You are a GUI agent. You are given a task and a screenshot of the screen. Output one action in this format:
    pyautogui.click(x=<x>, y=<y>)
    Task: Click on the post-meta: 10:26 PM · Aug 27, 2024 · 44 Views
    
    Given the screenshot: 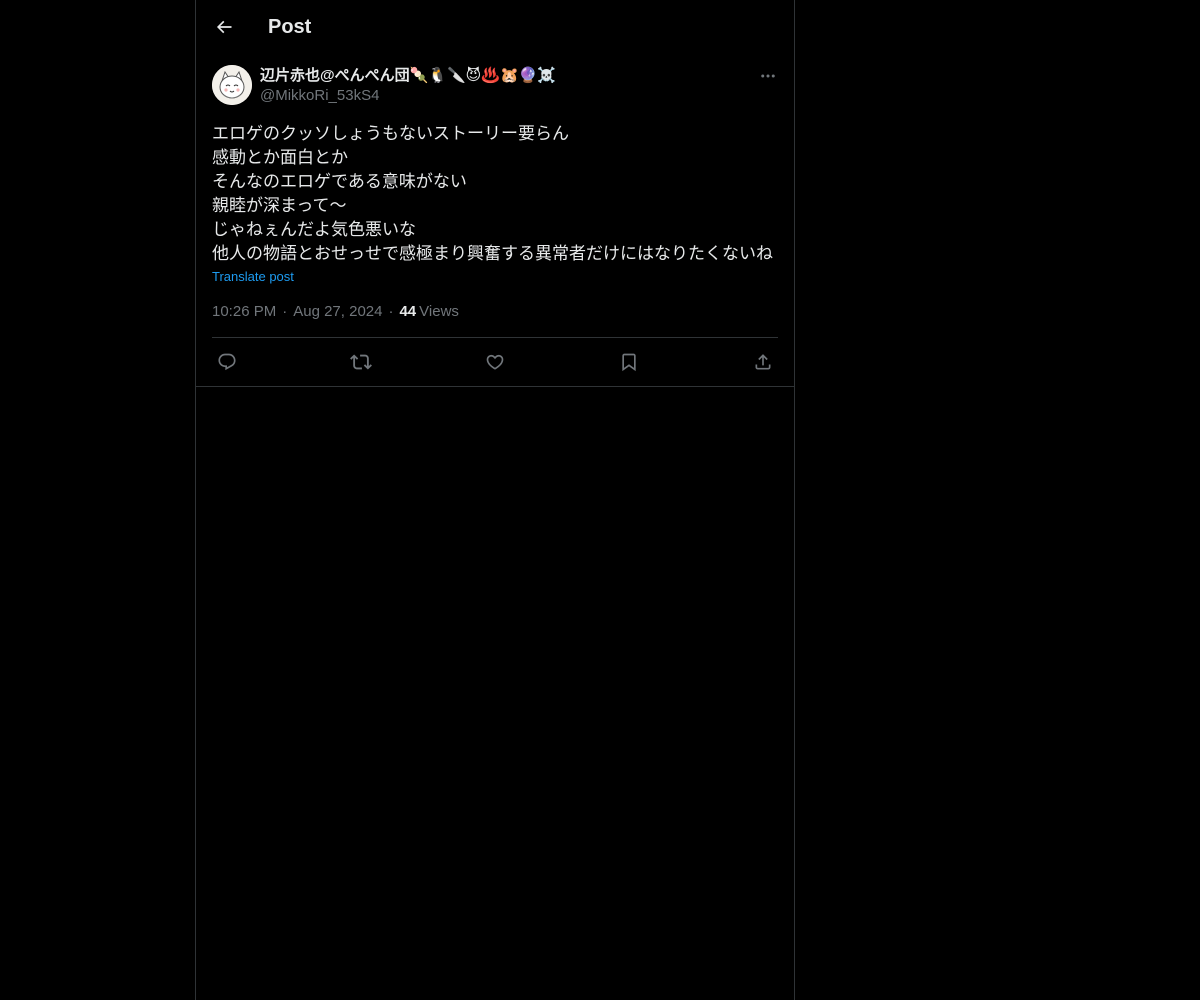 What is the action you would take?
    pyautogui.click(x=495, y=312)
    